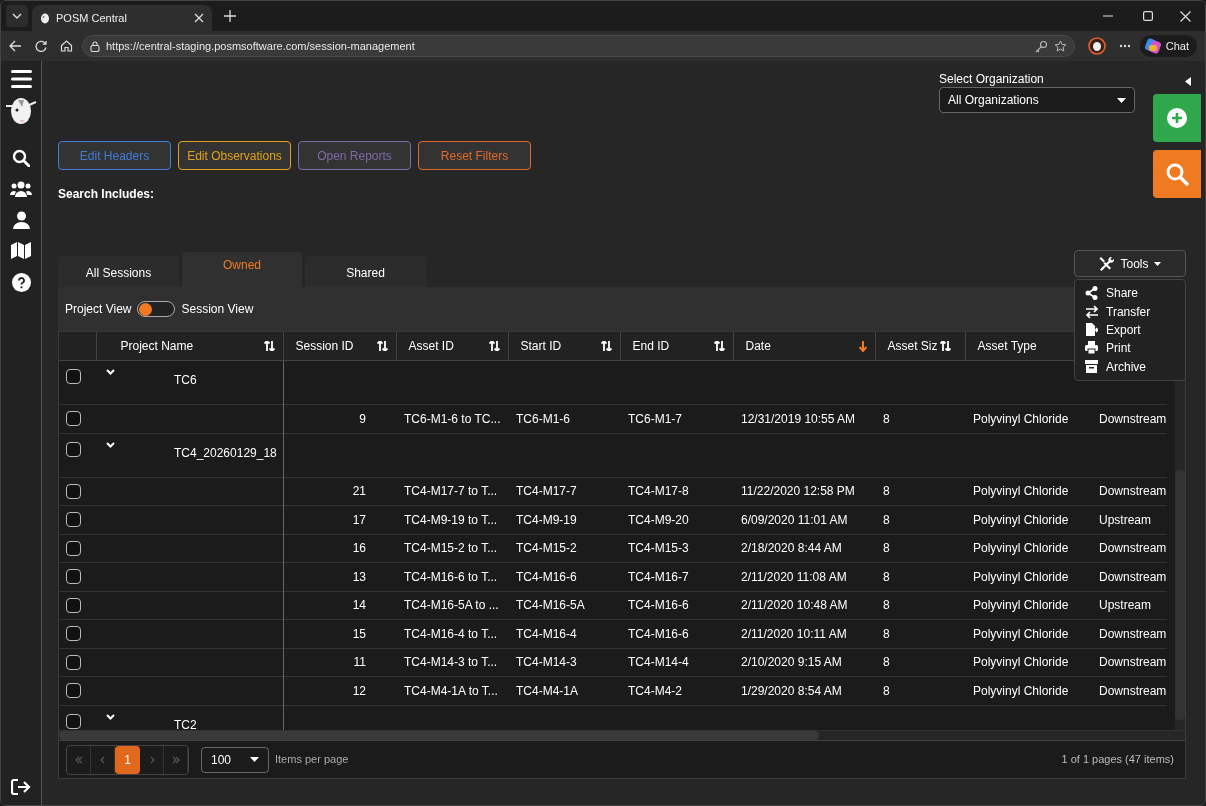  Describe the element at coordinates (339, 633) in the screenshot. I see `table-cell: 15` at that location.